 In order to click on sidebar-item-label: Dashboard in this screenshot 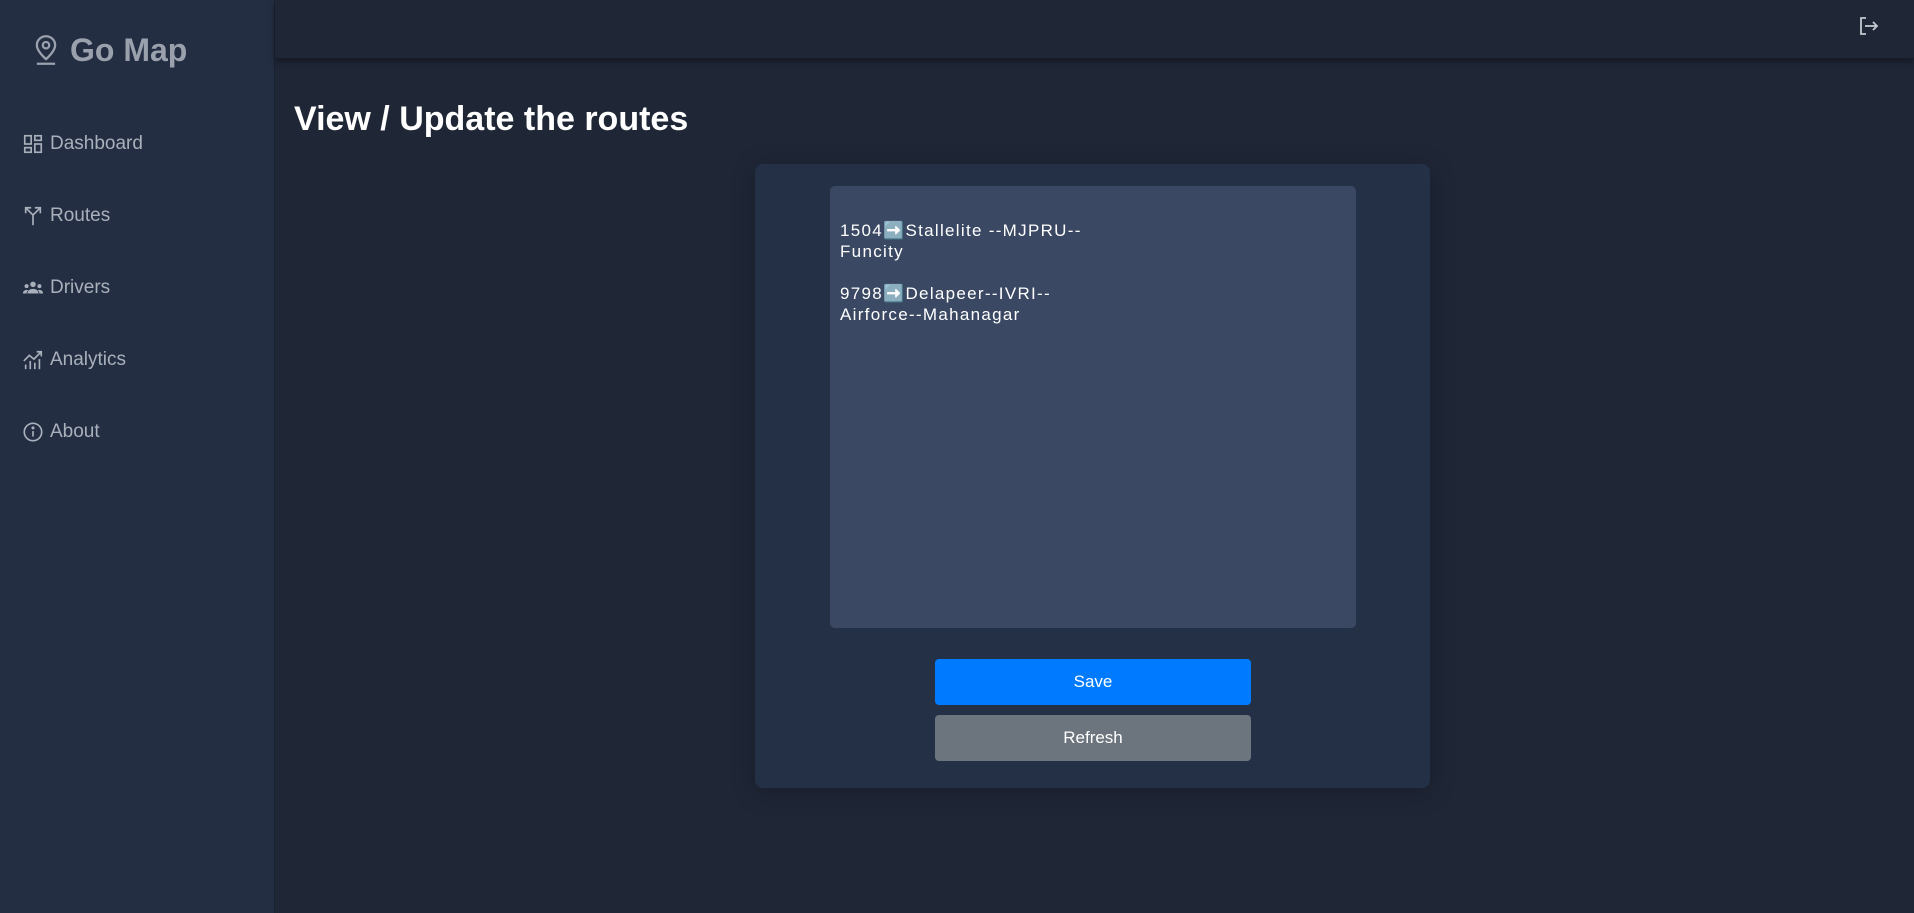, I will do `click(96, 143)`.